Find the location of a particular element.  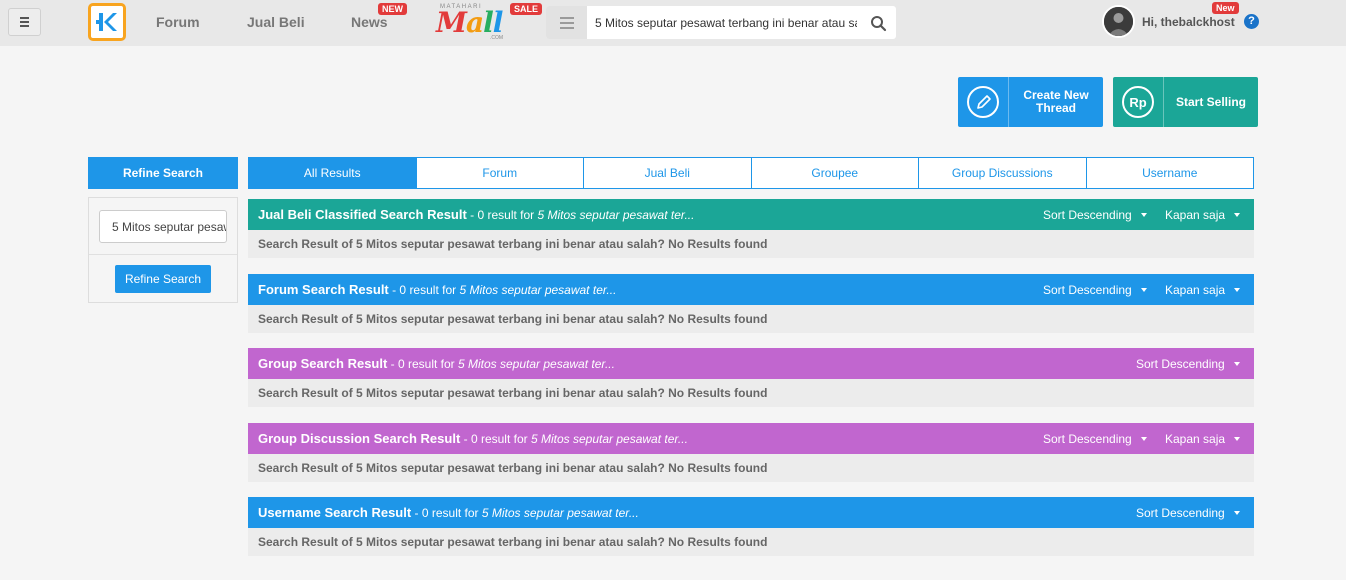

create-new-thread-label: Create New Thread is located at coordinates (1056, 101).